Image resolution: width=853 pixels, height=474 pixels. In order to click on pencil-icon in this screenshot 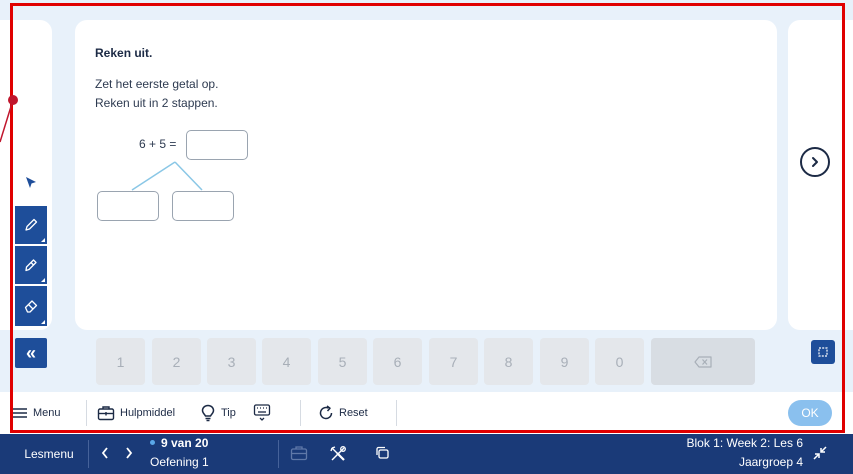, I will do `click(31, 224)`.